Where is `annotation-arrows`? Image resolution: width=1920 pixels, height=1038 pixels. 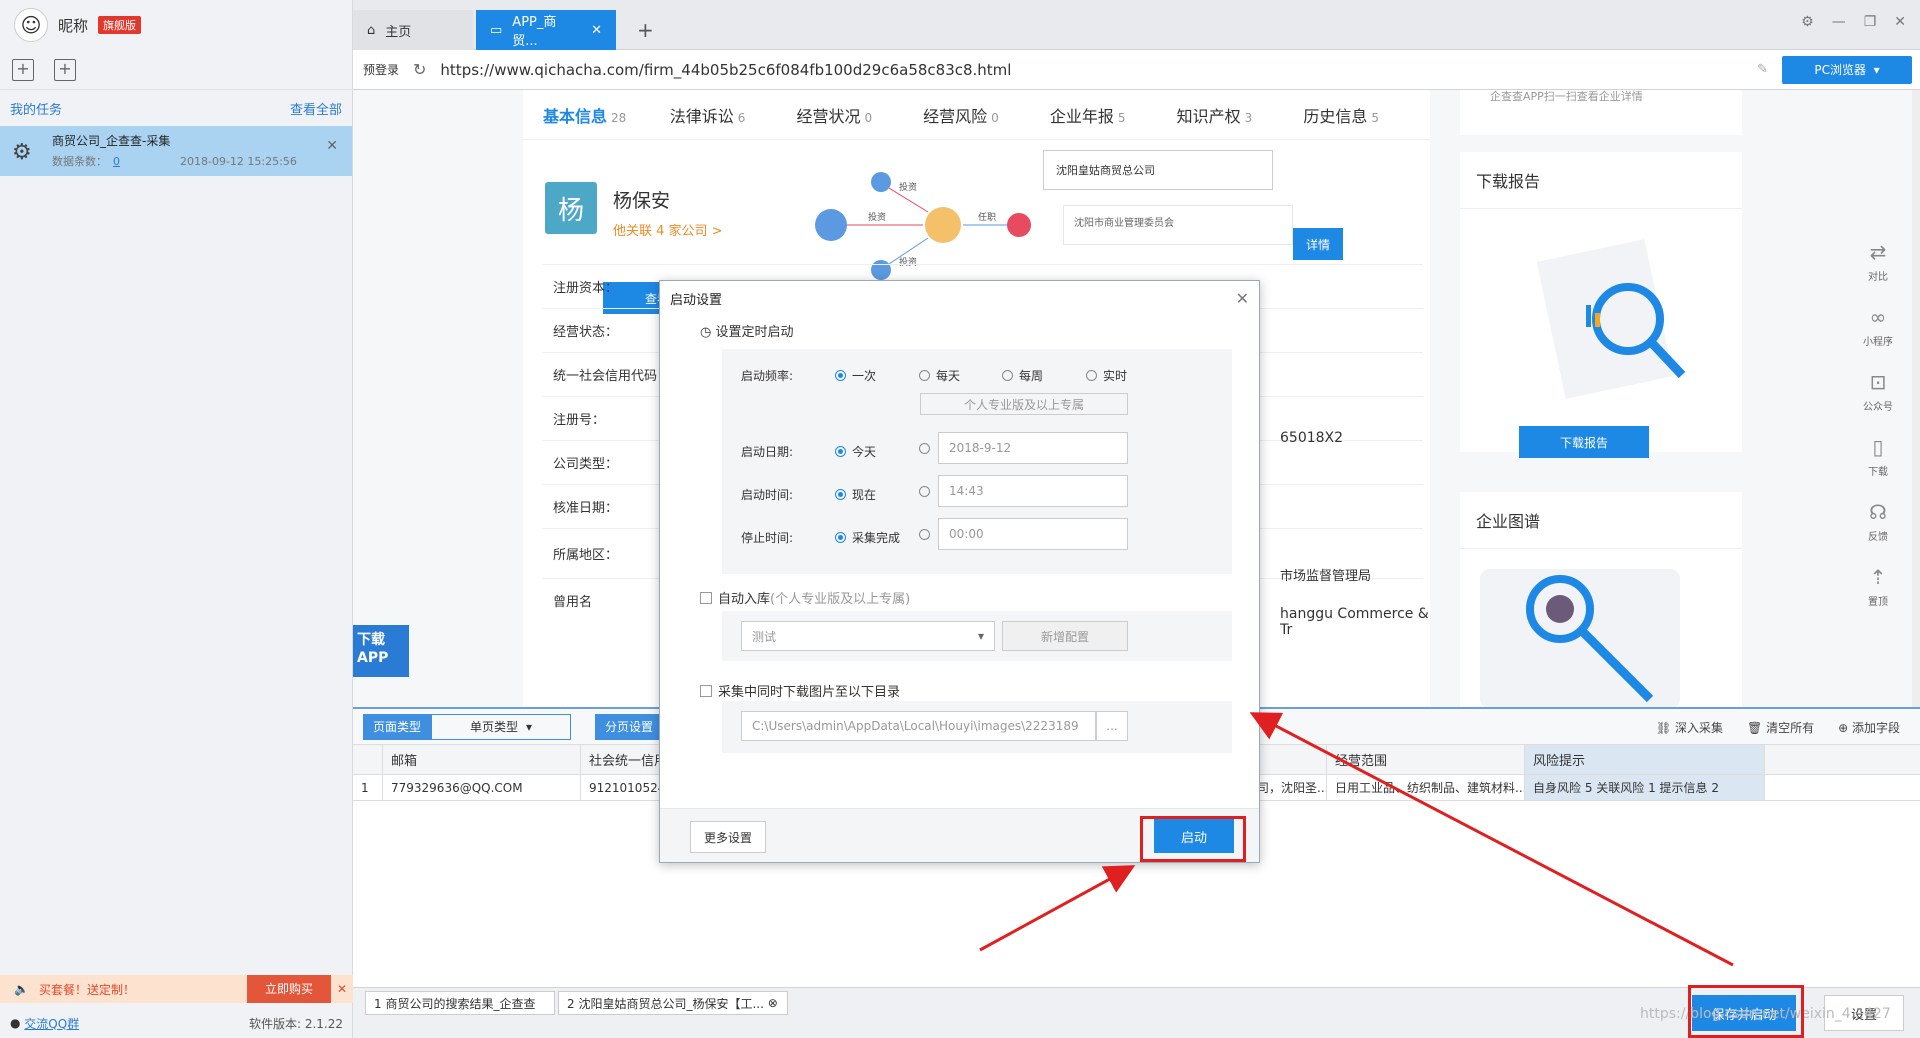 annotation-arrows is located at coordinates (1356, 839).